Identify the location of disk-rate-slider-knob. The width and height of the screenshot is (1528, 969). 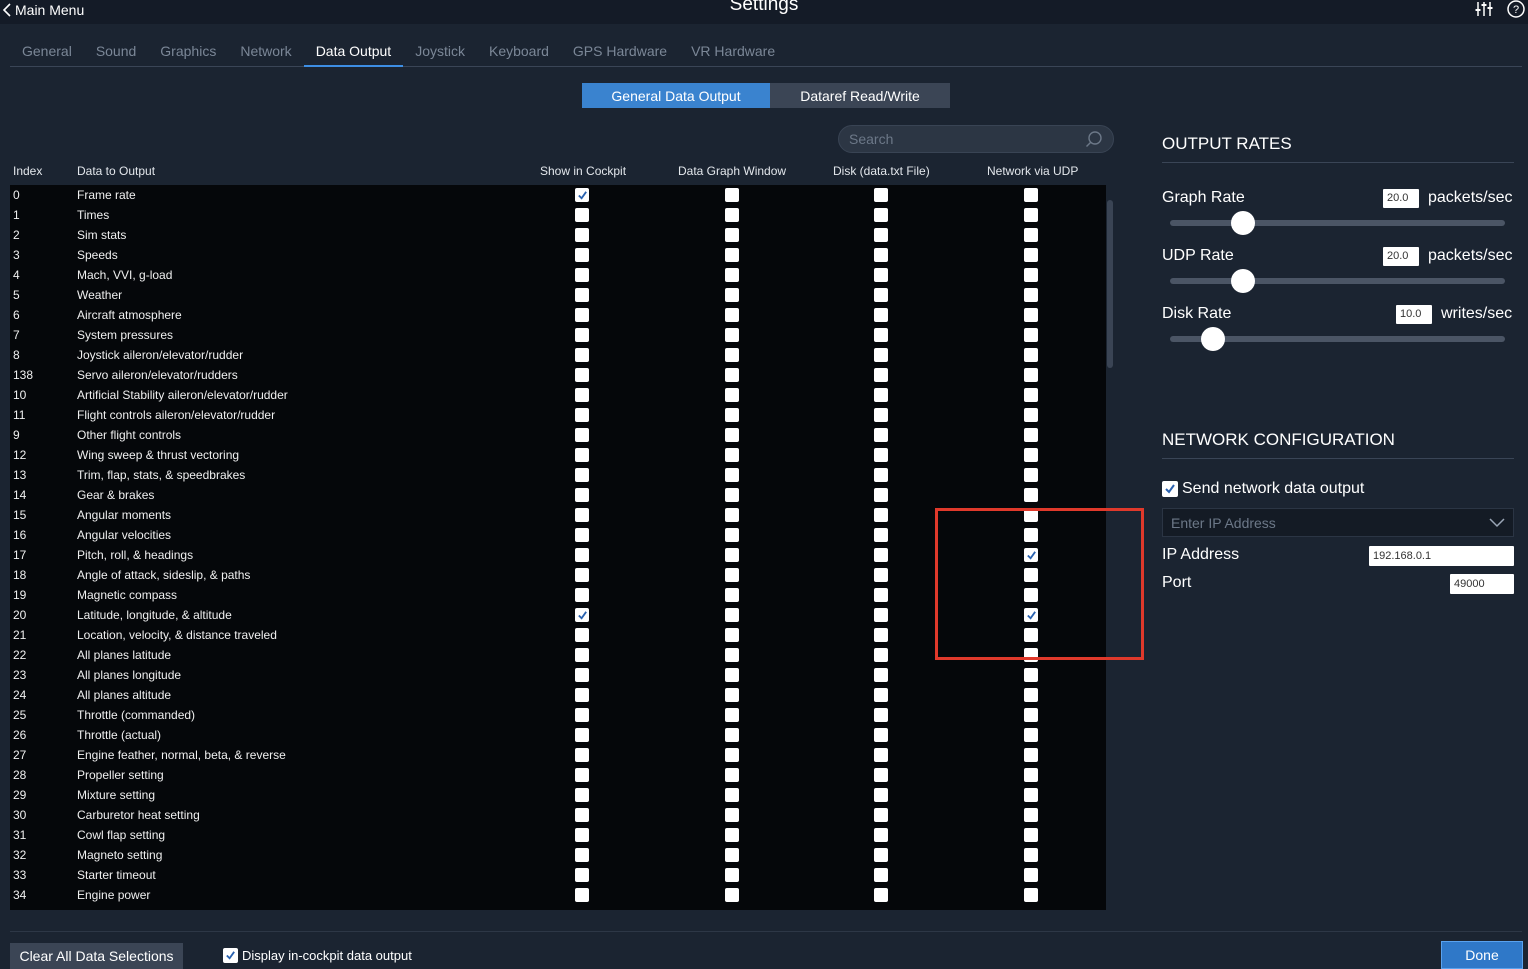
(1213, 339).